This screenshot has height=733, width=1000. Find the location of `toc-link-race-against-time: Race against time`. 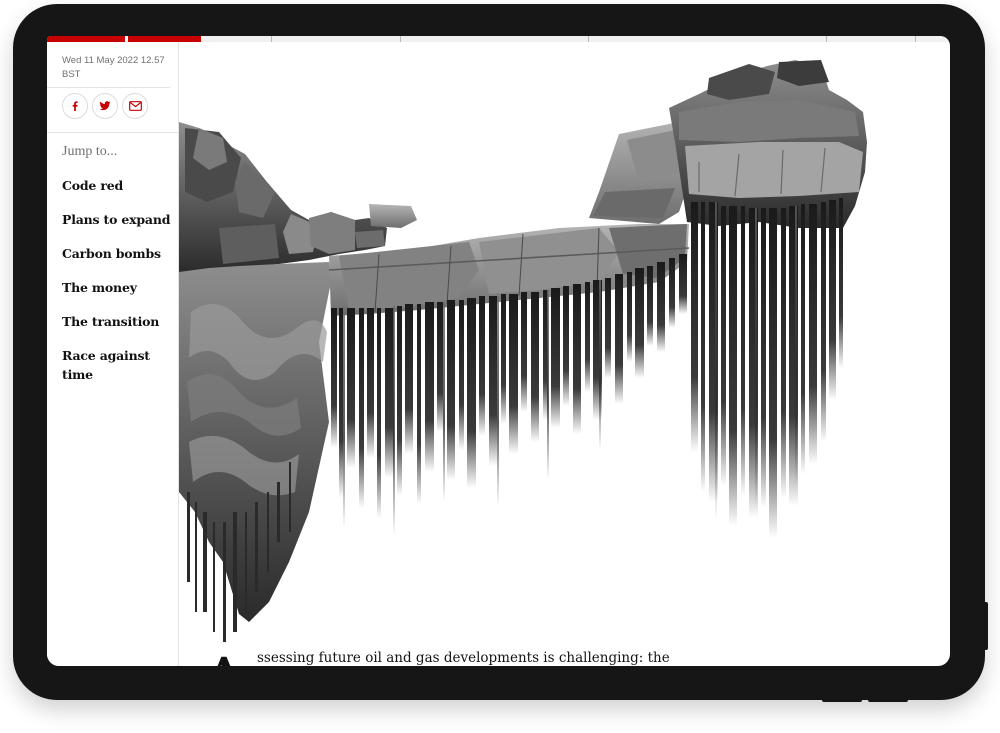

toc-link-race-against-time: Race against time is located at coordinates (117, 365).